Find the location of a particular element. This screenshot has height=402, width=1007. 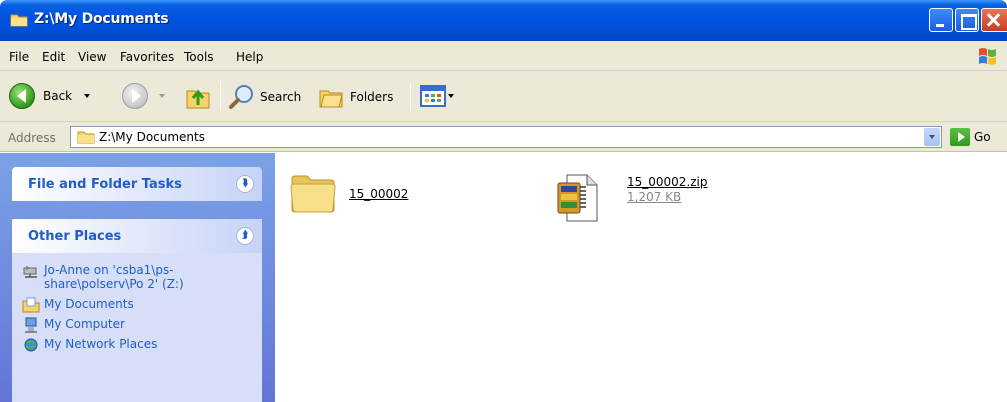

menu-bar: File Edit View Favorites Tools Help is located at coordinates (503, 56).